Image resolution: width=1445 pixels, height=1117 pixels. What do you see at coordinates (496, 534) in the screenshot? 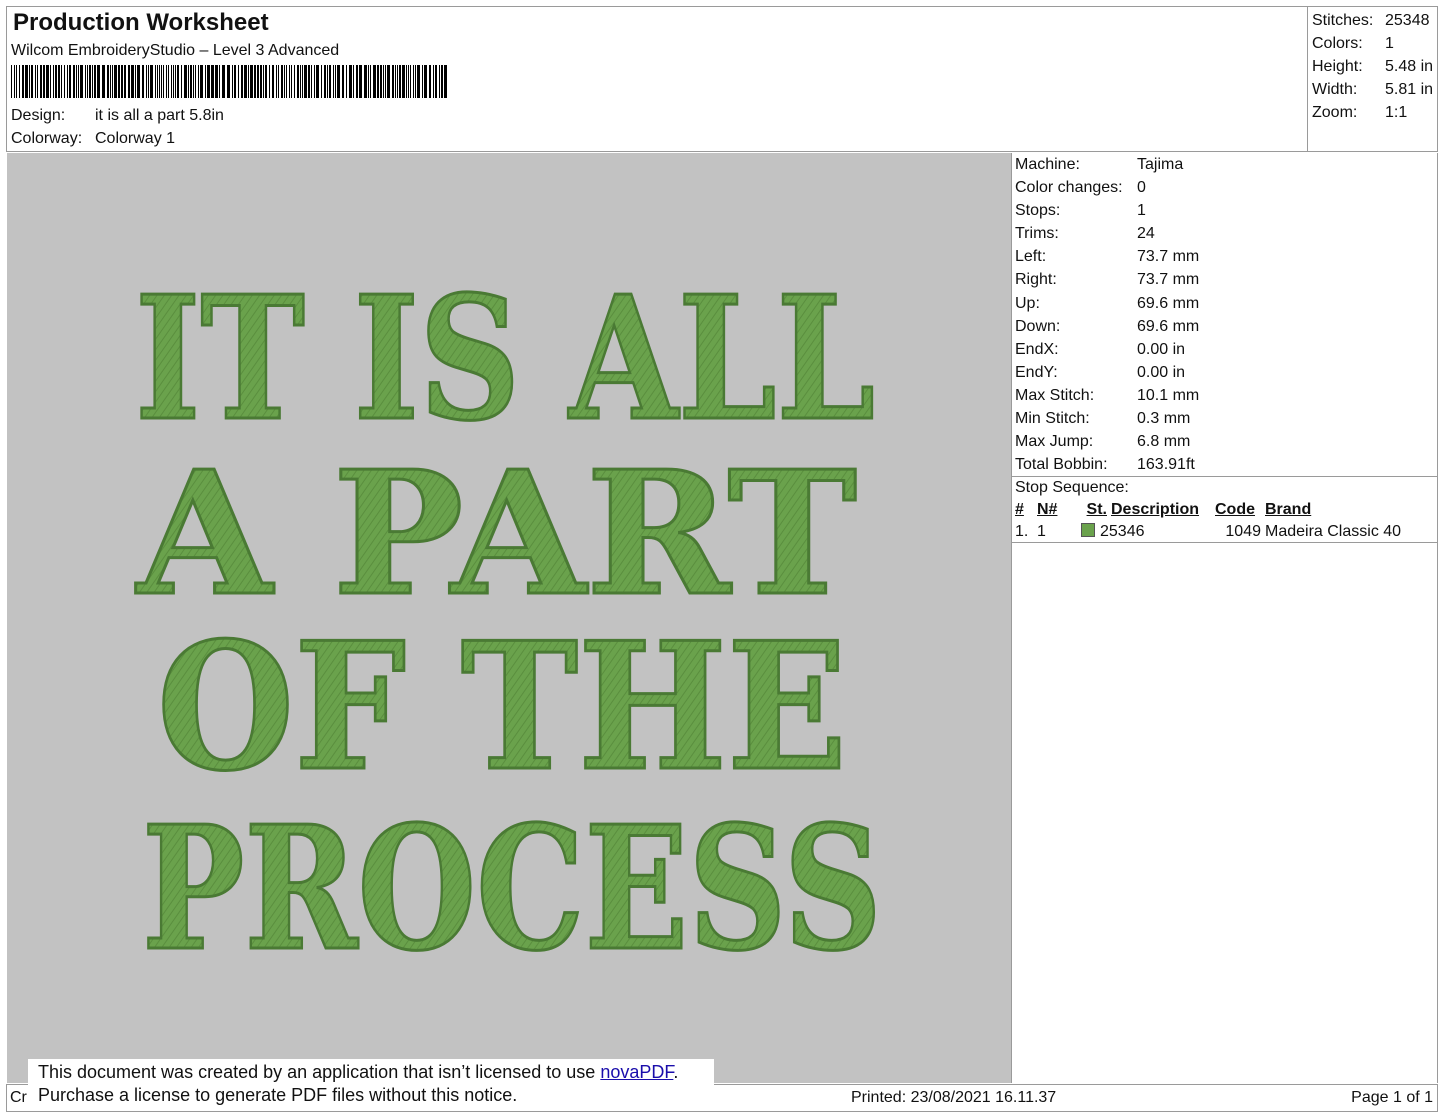
I see `design-line-2: A PART` at bounding box center [496, 534].